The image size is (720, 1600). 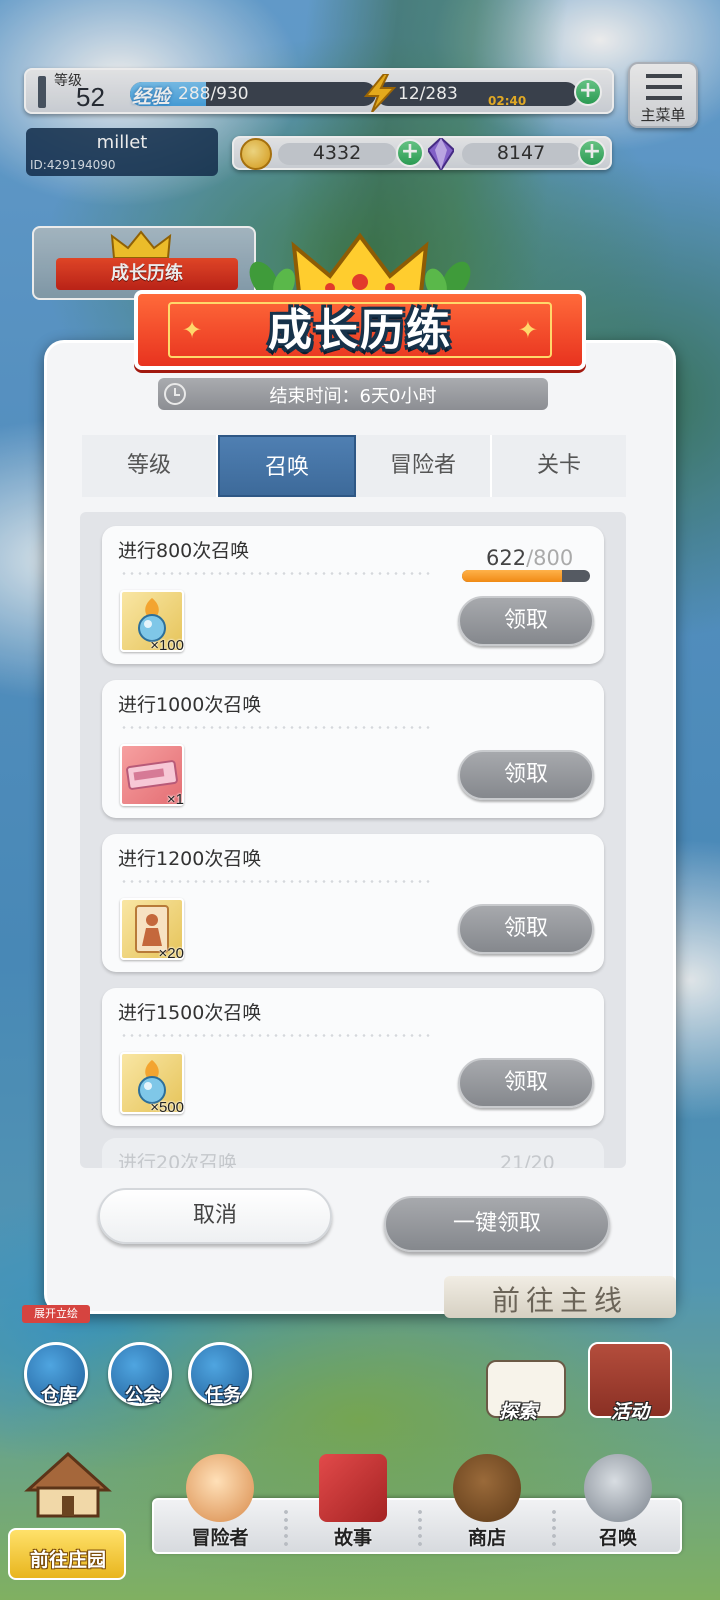 I want to click on task-title: 进行1500次召唤, so click(x=190, y=1013).